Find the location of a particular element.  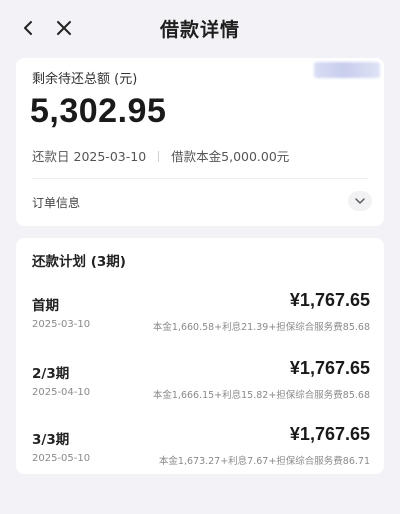

principal-label: 借款本金 is located at coordinates (196, 156).